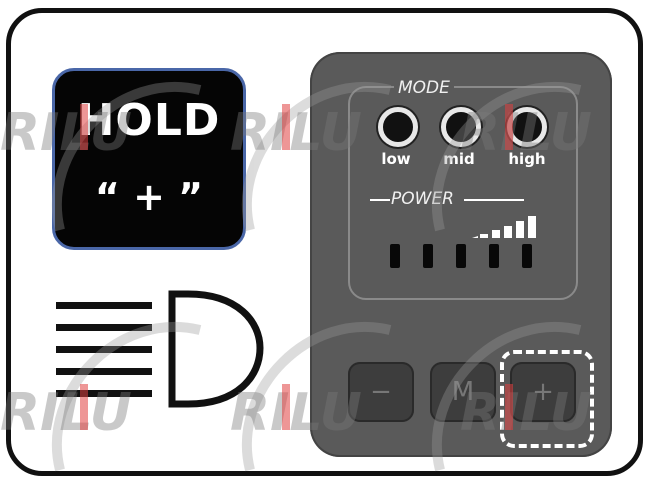  Describe the element at coordinates (504, 227) in the screenshot. I see `signal-strength-icon` at that location.